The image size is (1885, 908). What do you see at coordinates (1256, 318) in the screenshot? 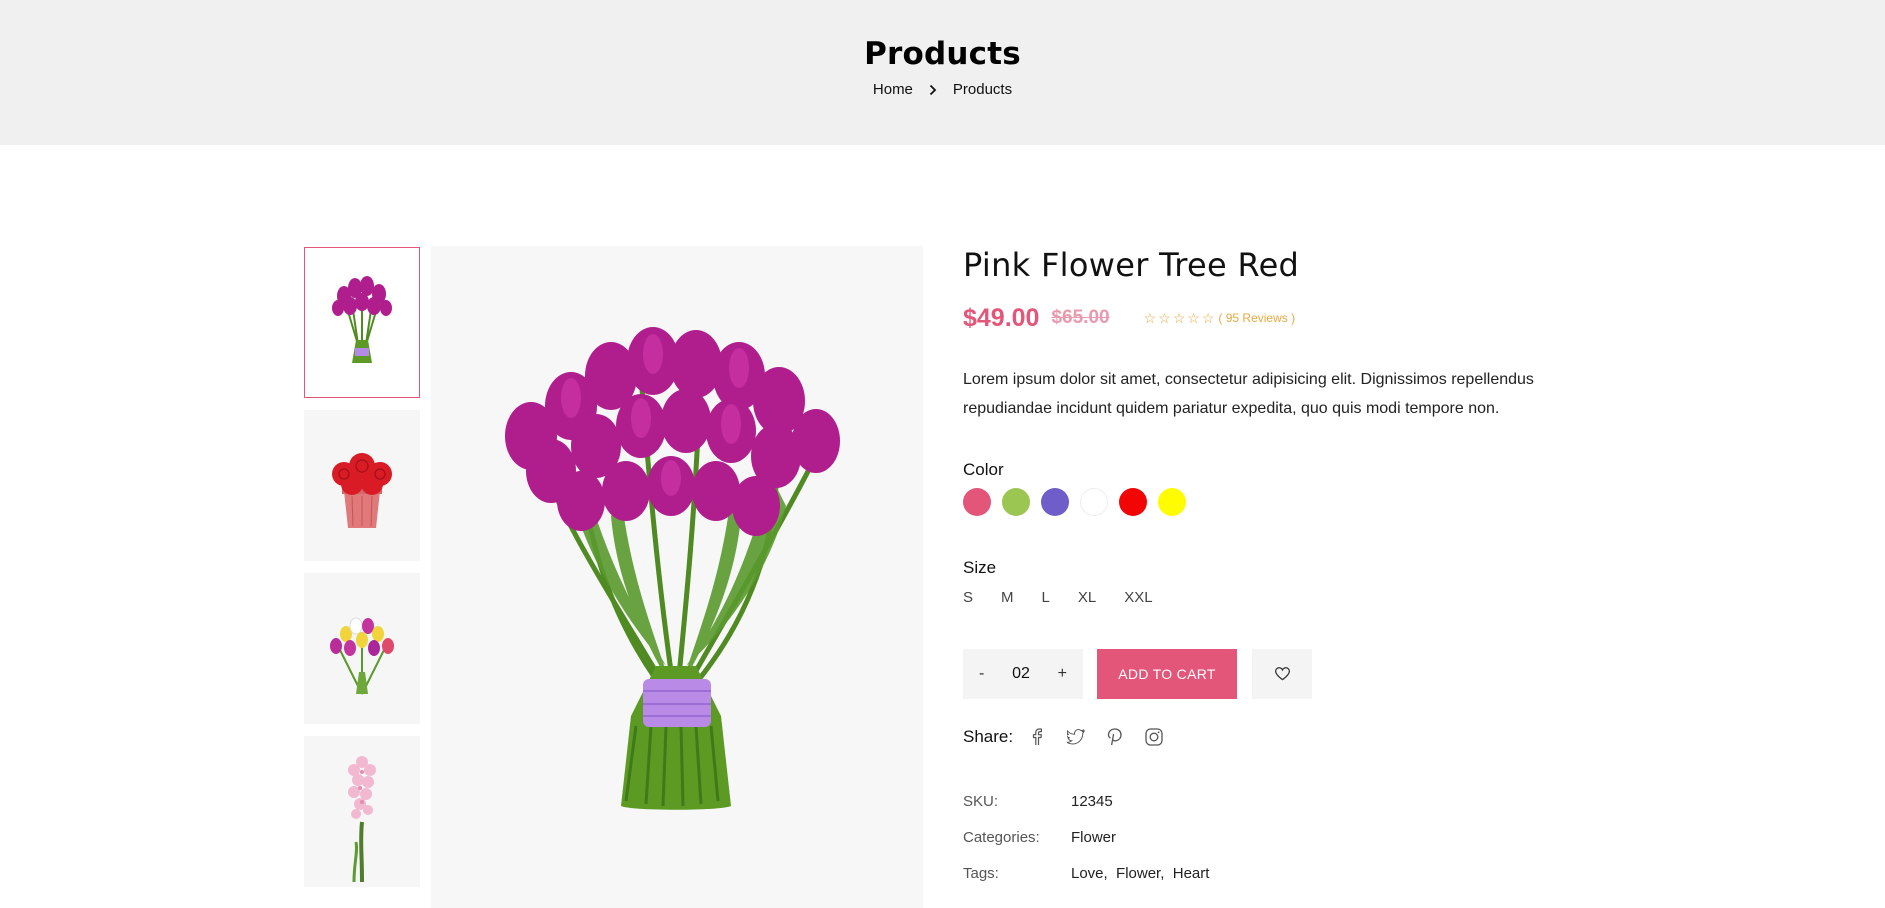
I see `reviews-link: ( 95 Reviews )` at bounding box center [1256, 318].